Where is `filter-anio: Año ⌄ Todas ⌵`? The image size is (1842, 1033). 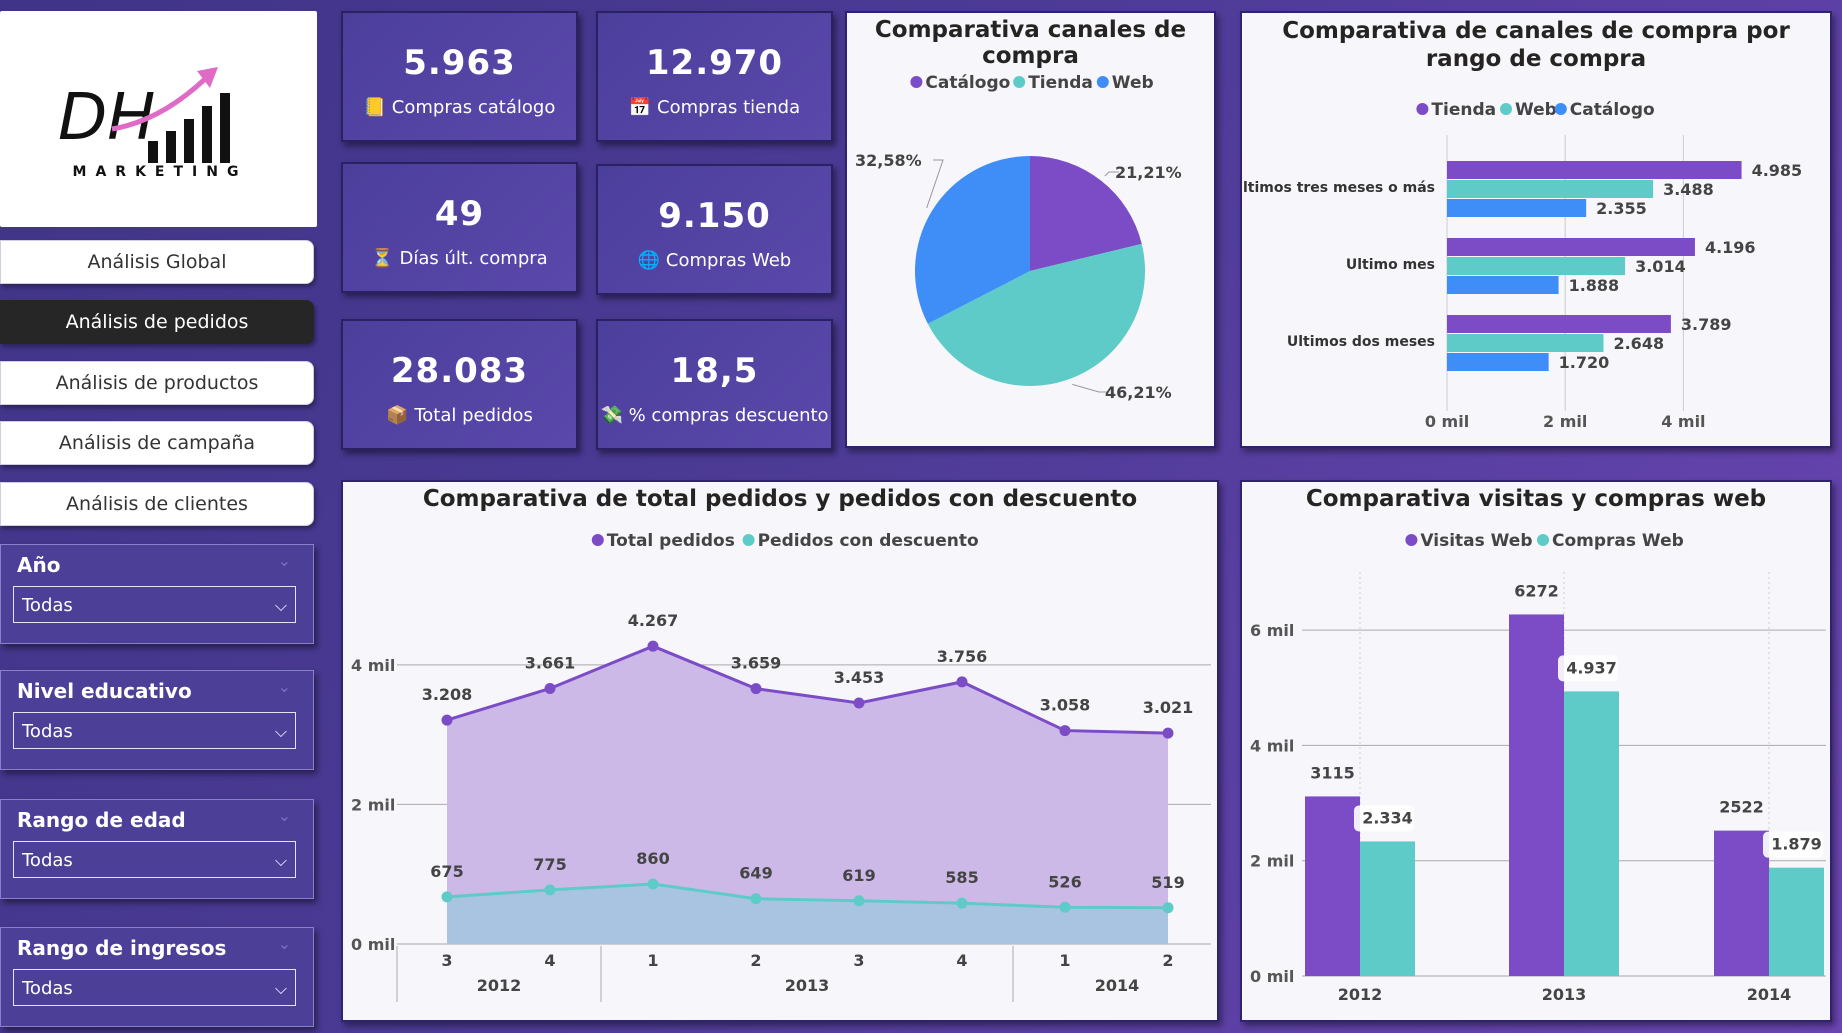
filter-anio: Año ⌄ Todas ⌵ is located at coordinates (157, 594).